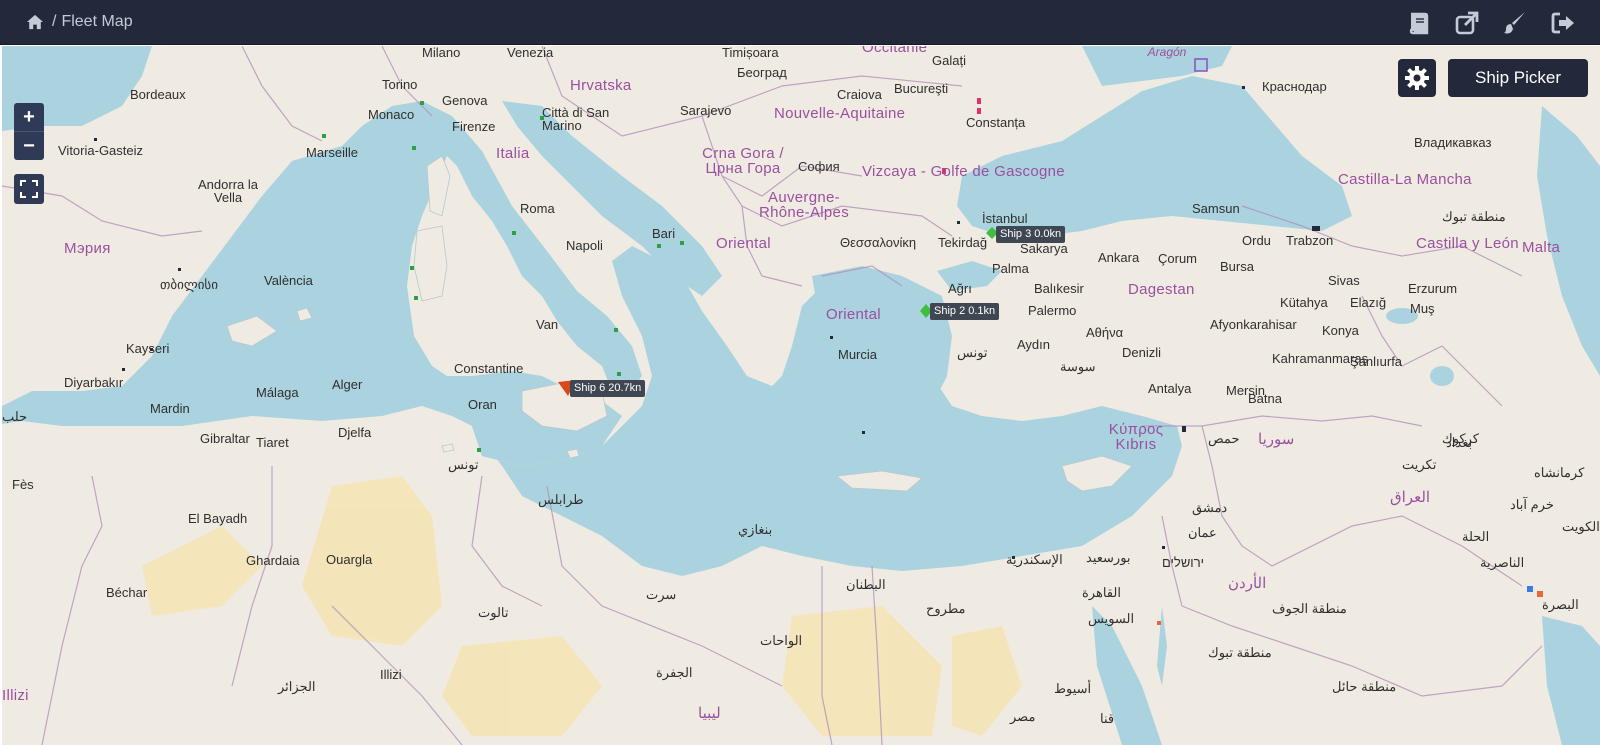 The image size is (1600, 745). Describe the element at coordinates (273, 560) in the screenshot. I see `map-label: Ghardaia` at that location.